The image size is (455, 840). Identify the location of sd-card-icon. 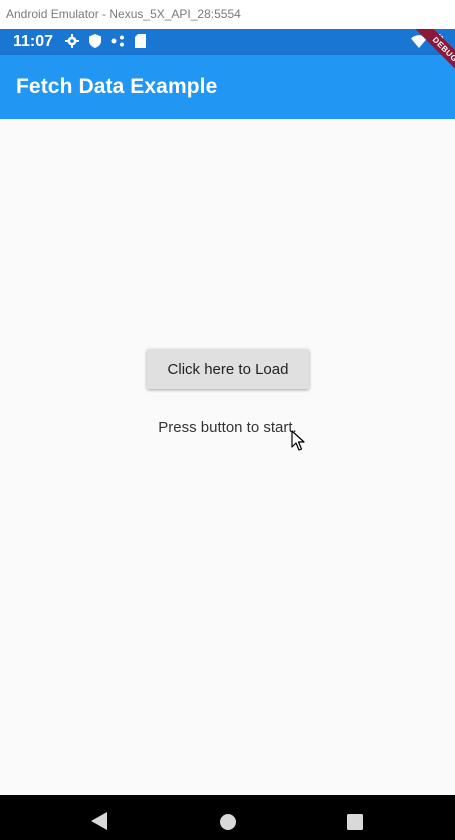
(140, 41).